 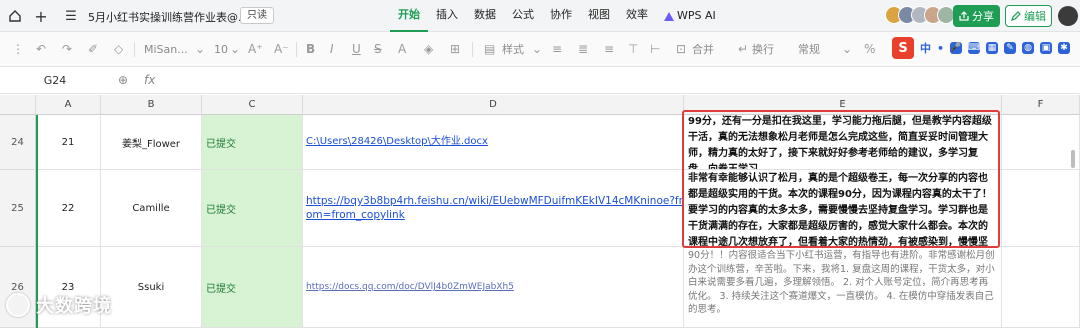 What do you see at coordinates (763, 49) in the screenshot?
I see `wrap-text-button: 换行` at bounding box center [763, 49].